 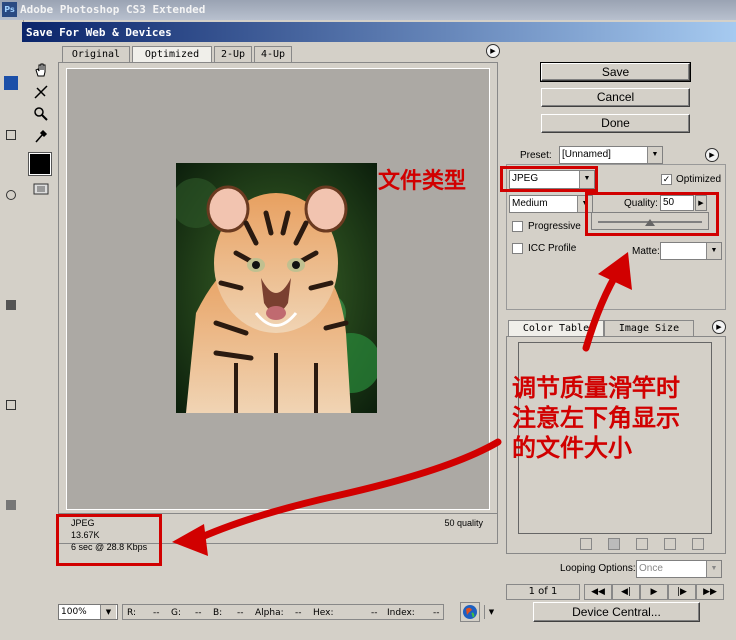 I want to click on arrow-head-quality, so click(x=615, y=271).